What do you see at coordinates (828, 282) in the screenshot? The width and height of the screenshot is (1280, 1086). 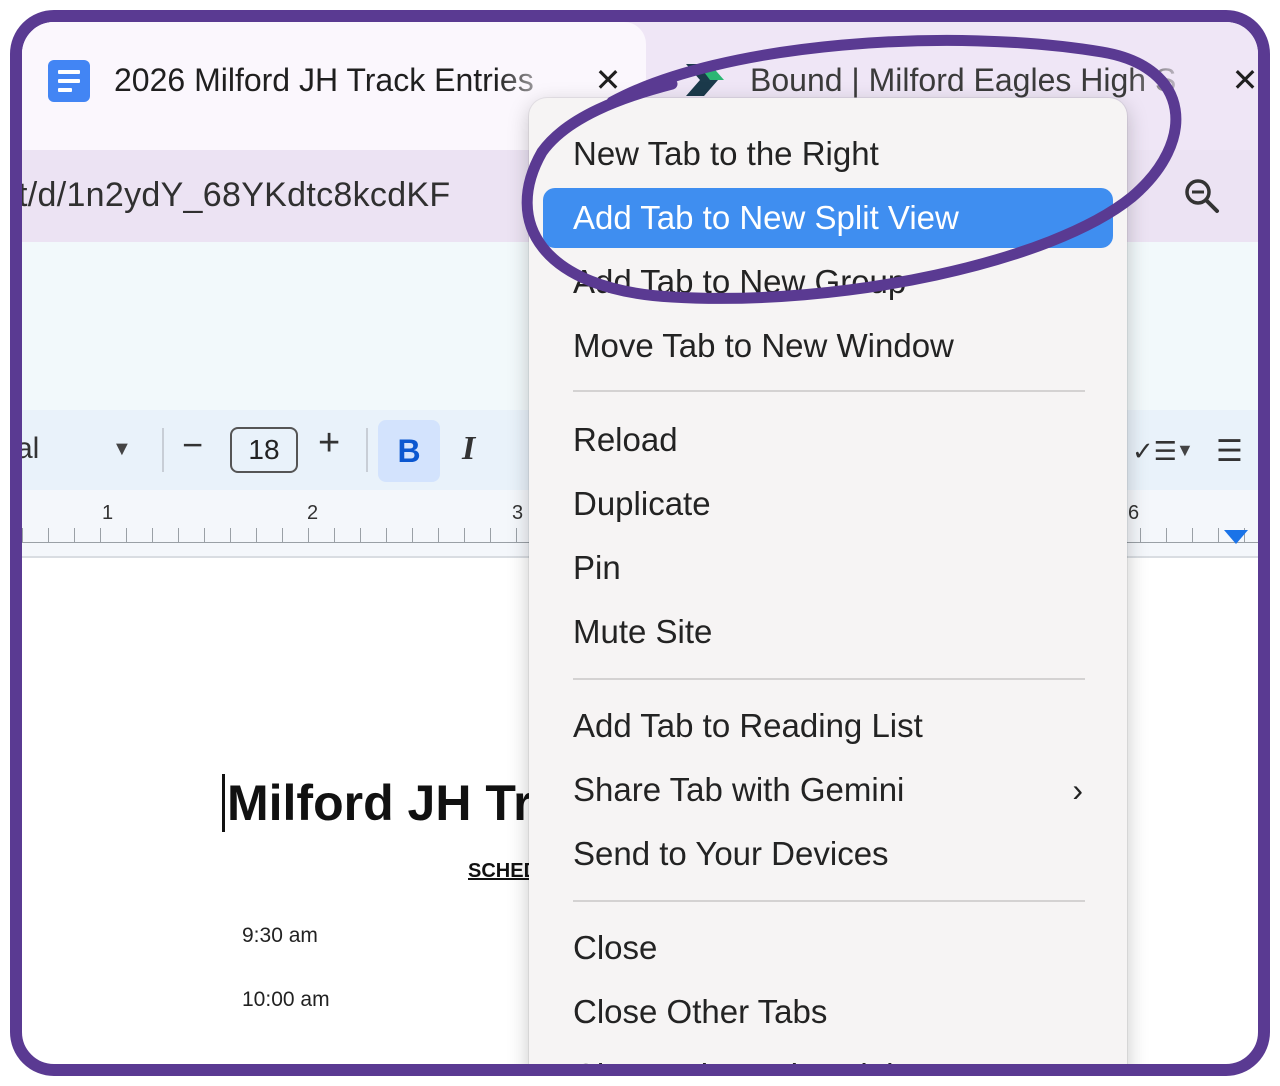 I see `menu-item-add-tab-new-group: Add Tab to New Group` at bounding box center [828, 282].